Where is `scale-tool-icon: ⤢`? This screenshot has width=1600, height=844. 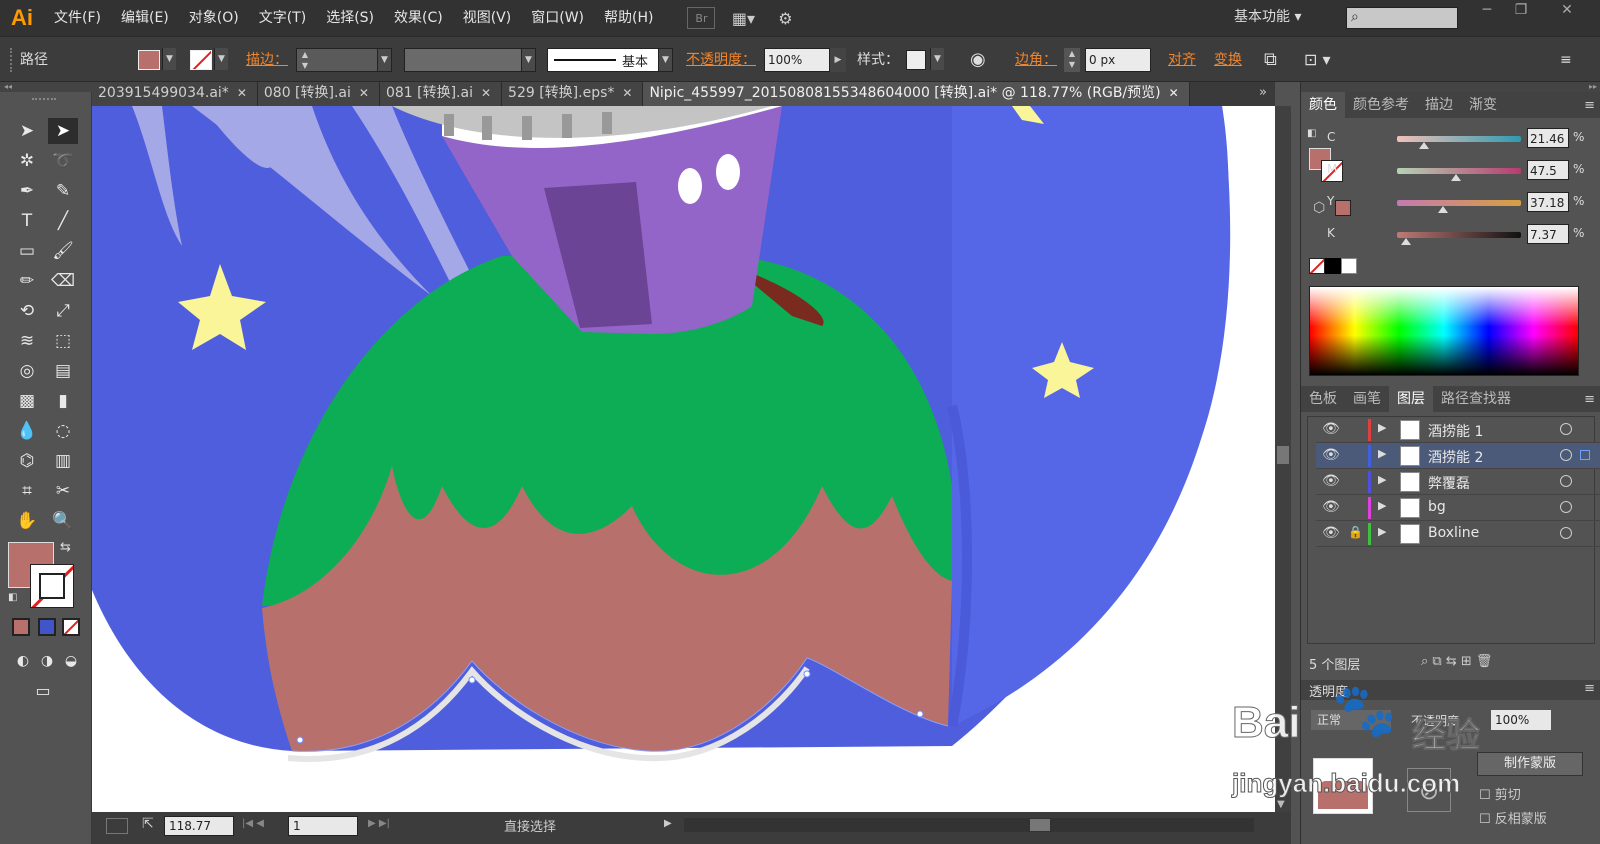 scale-tool-icon: ⤢ is located at coordinates (63, 311).